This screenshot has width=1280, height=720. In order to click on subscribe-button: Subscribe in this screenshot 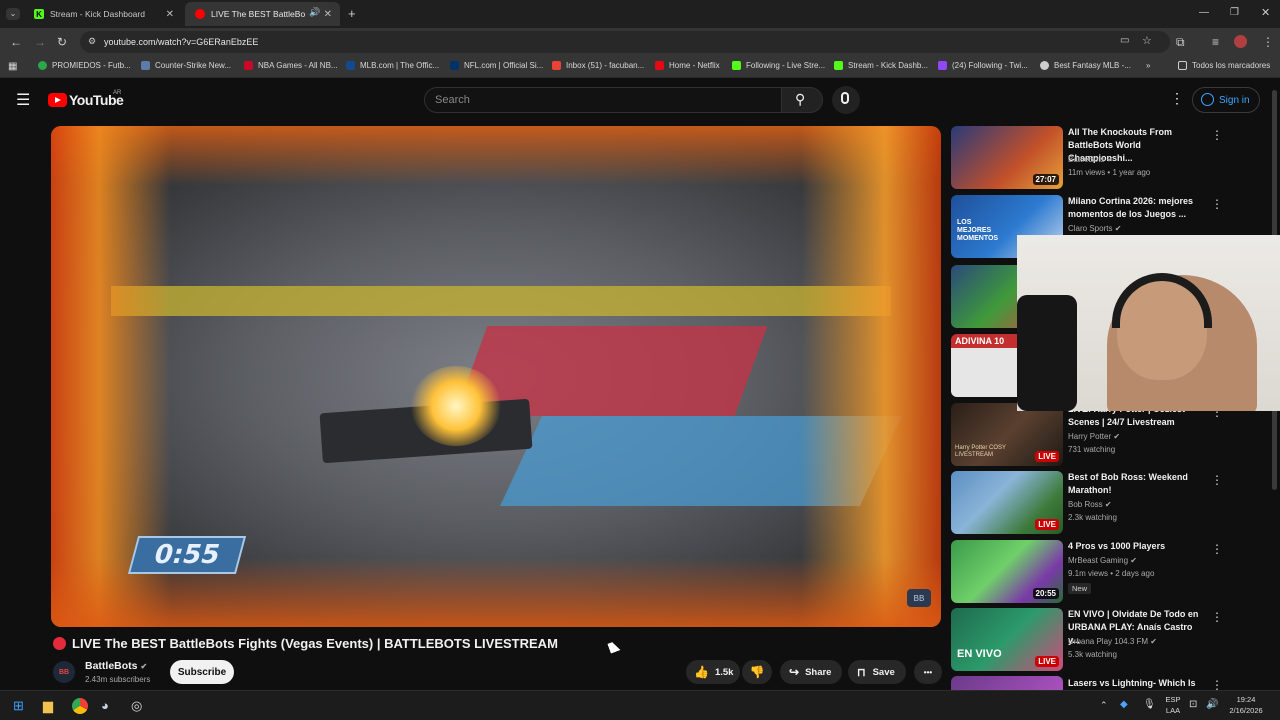, I will do `click(202, 672)`.